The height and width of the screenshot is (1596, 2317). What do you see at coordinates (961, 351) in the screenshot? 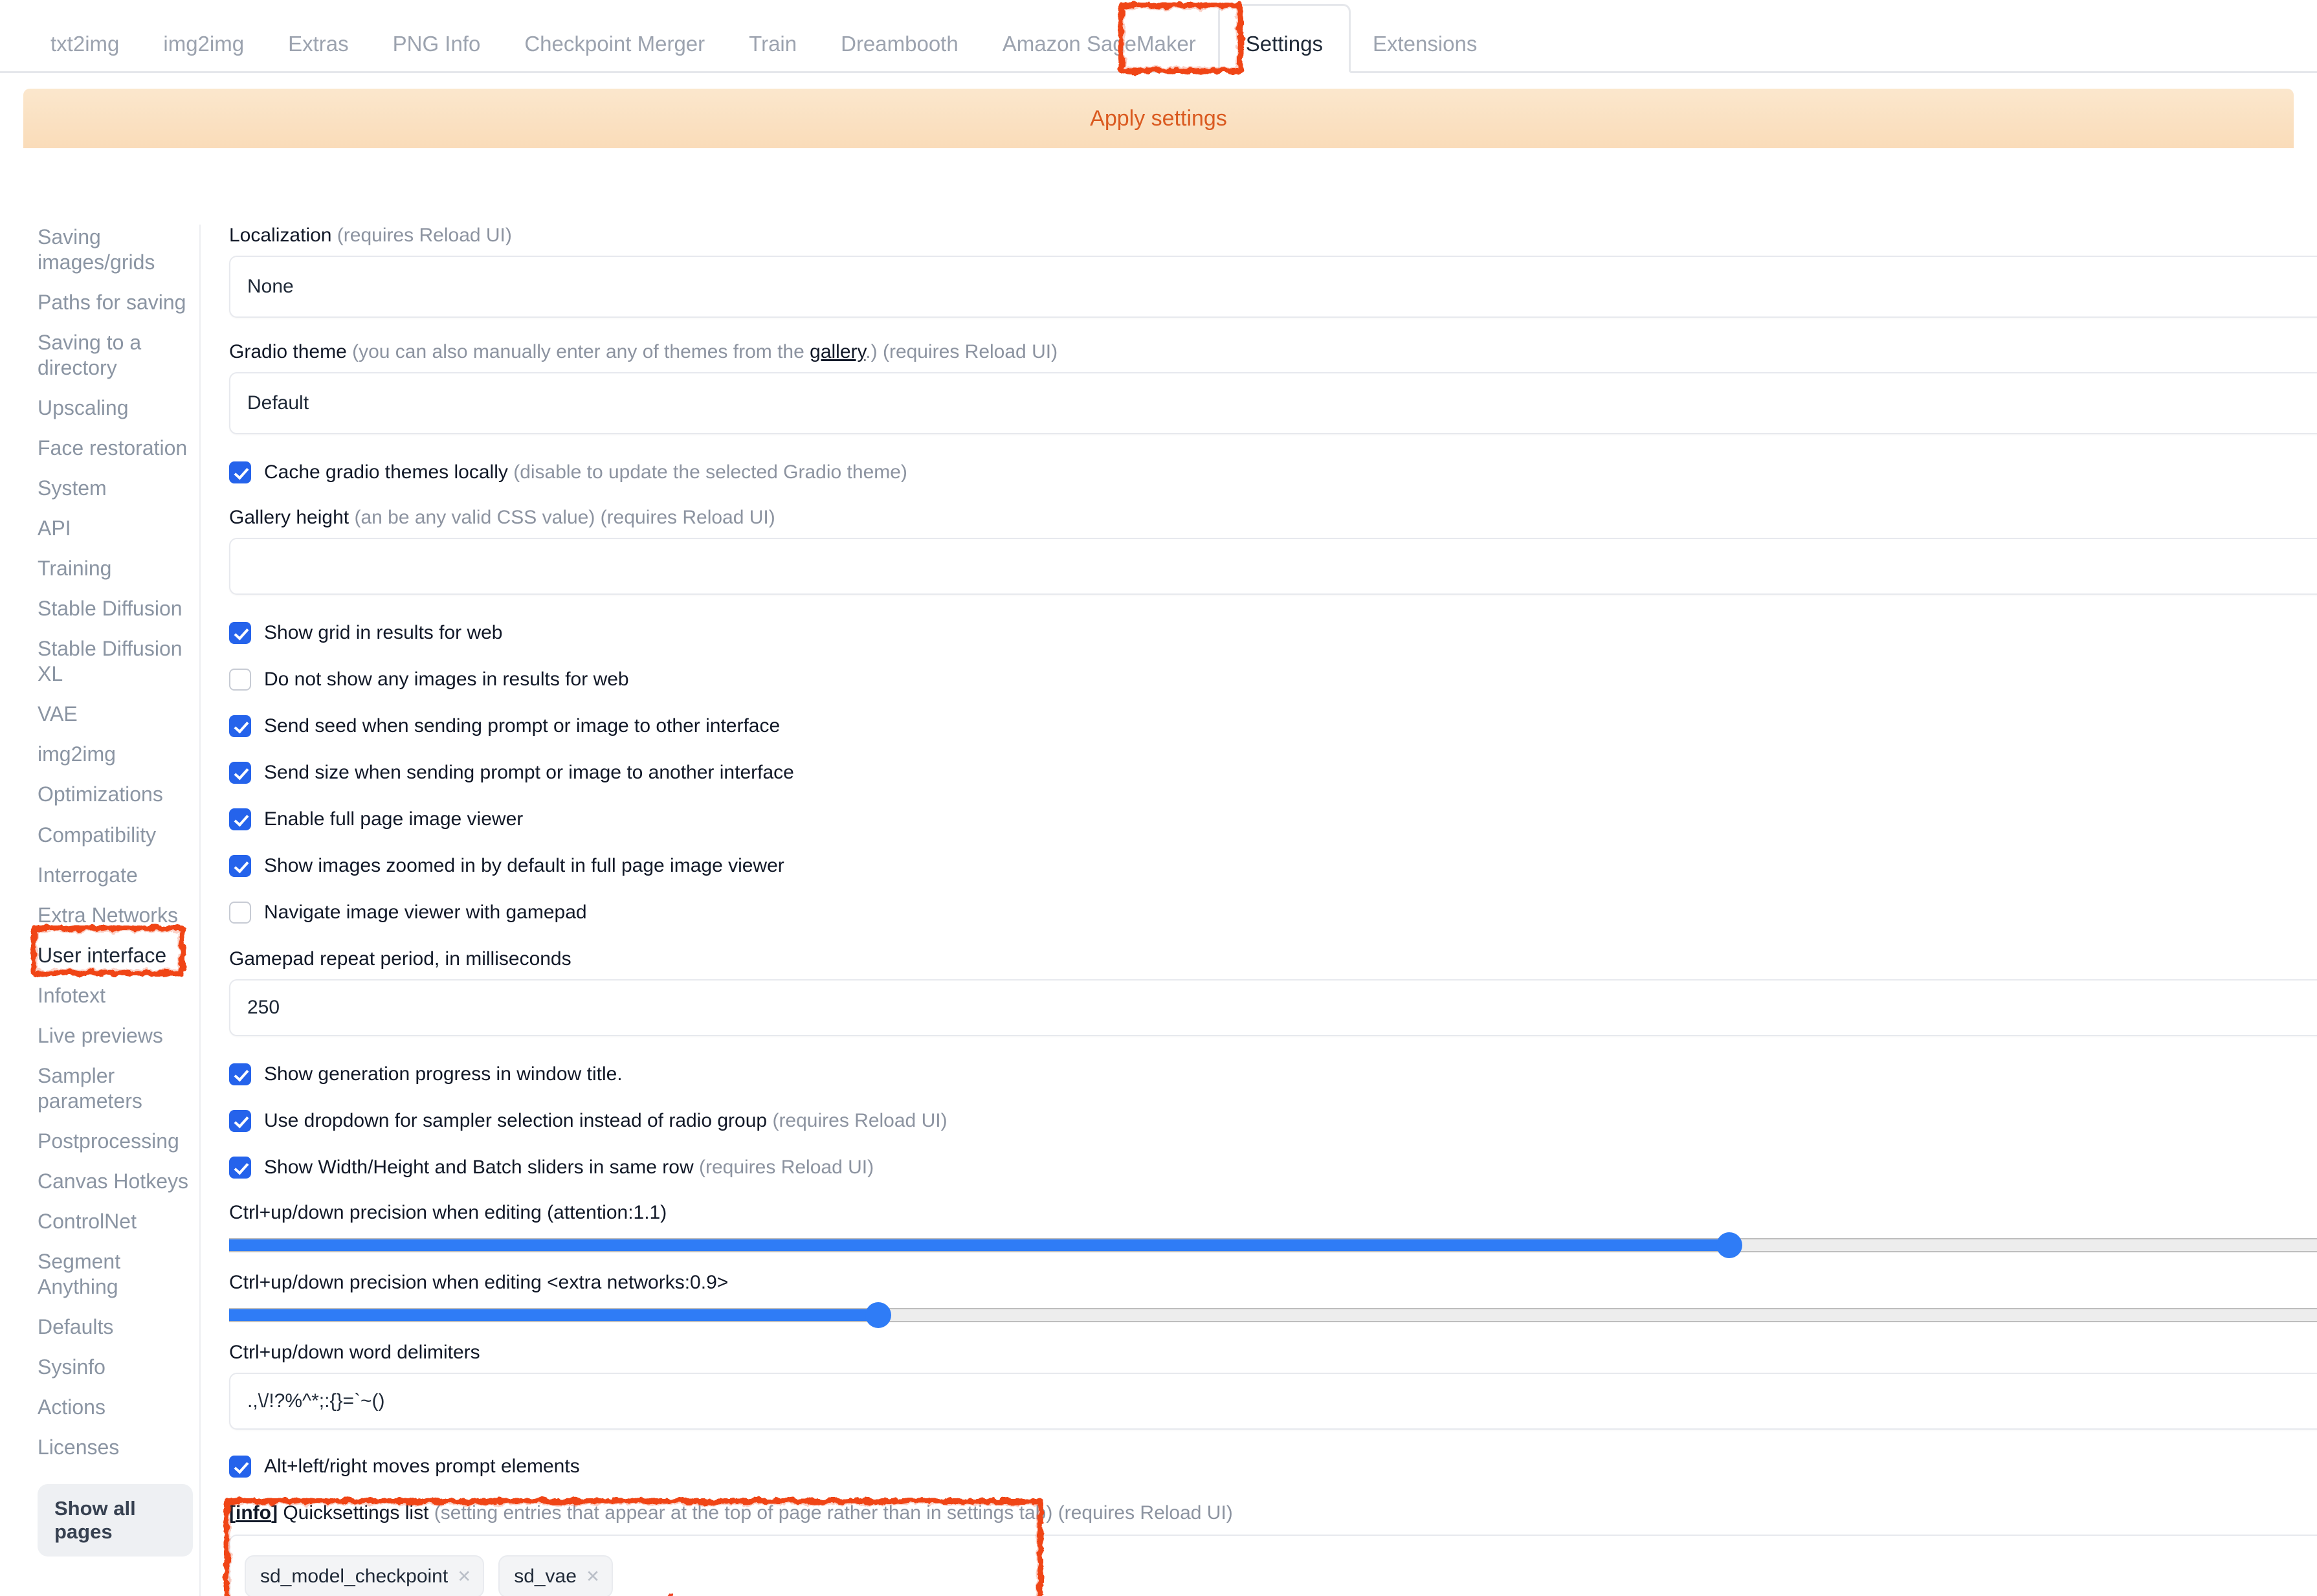
I see `gradio-theme-hint-post: .) (requires Reload UI)` at bounding box center [961, 351].